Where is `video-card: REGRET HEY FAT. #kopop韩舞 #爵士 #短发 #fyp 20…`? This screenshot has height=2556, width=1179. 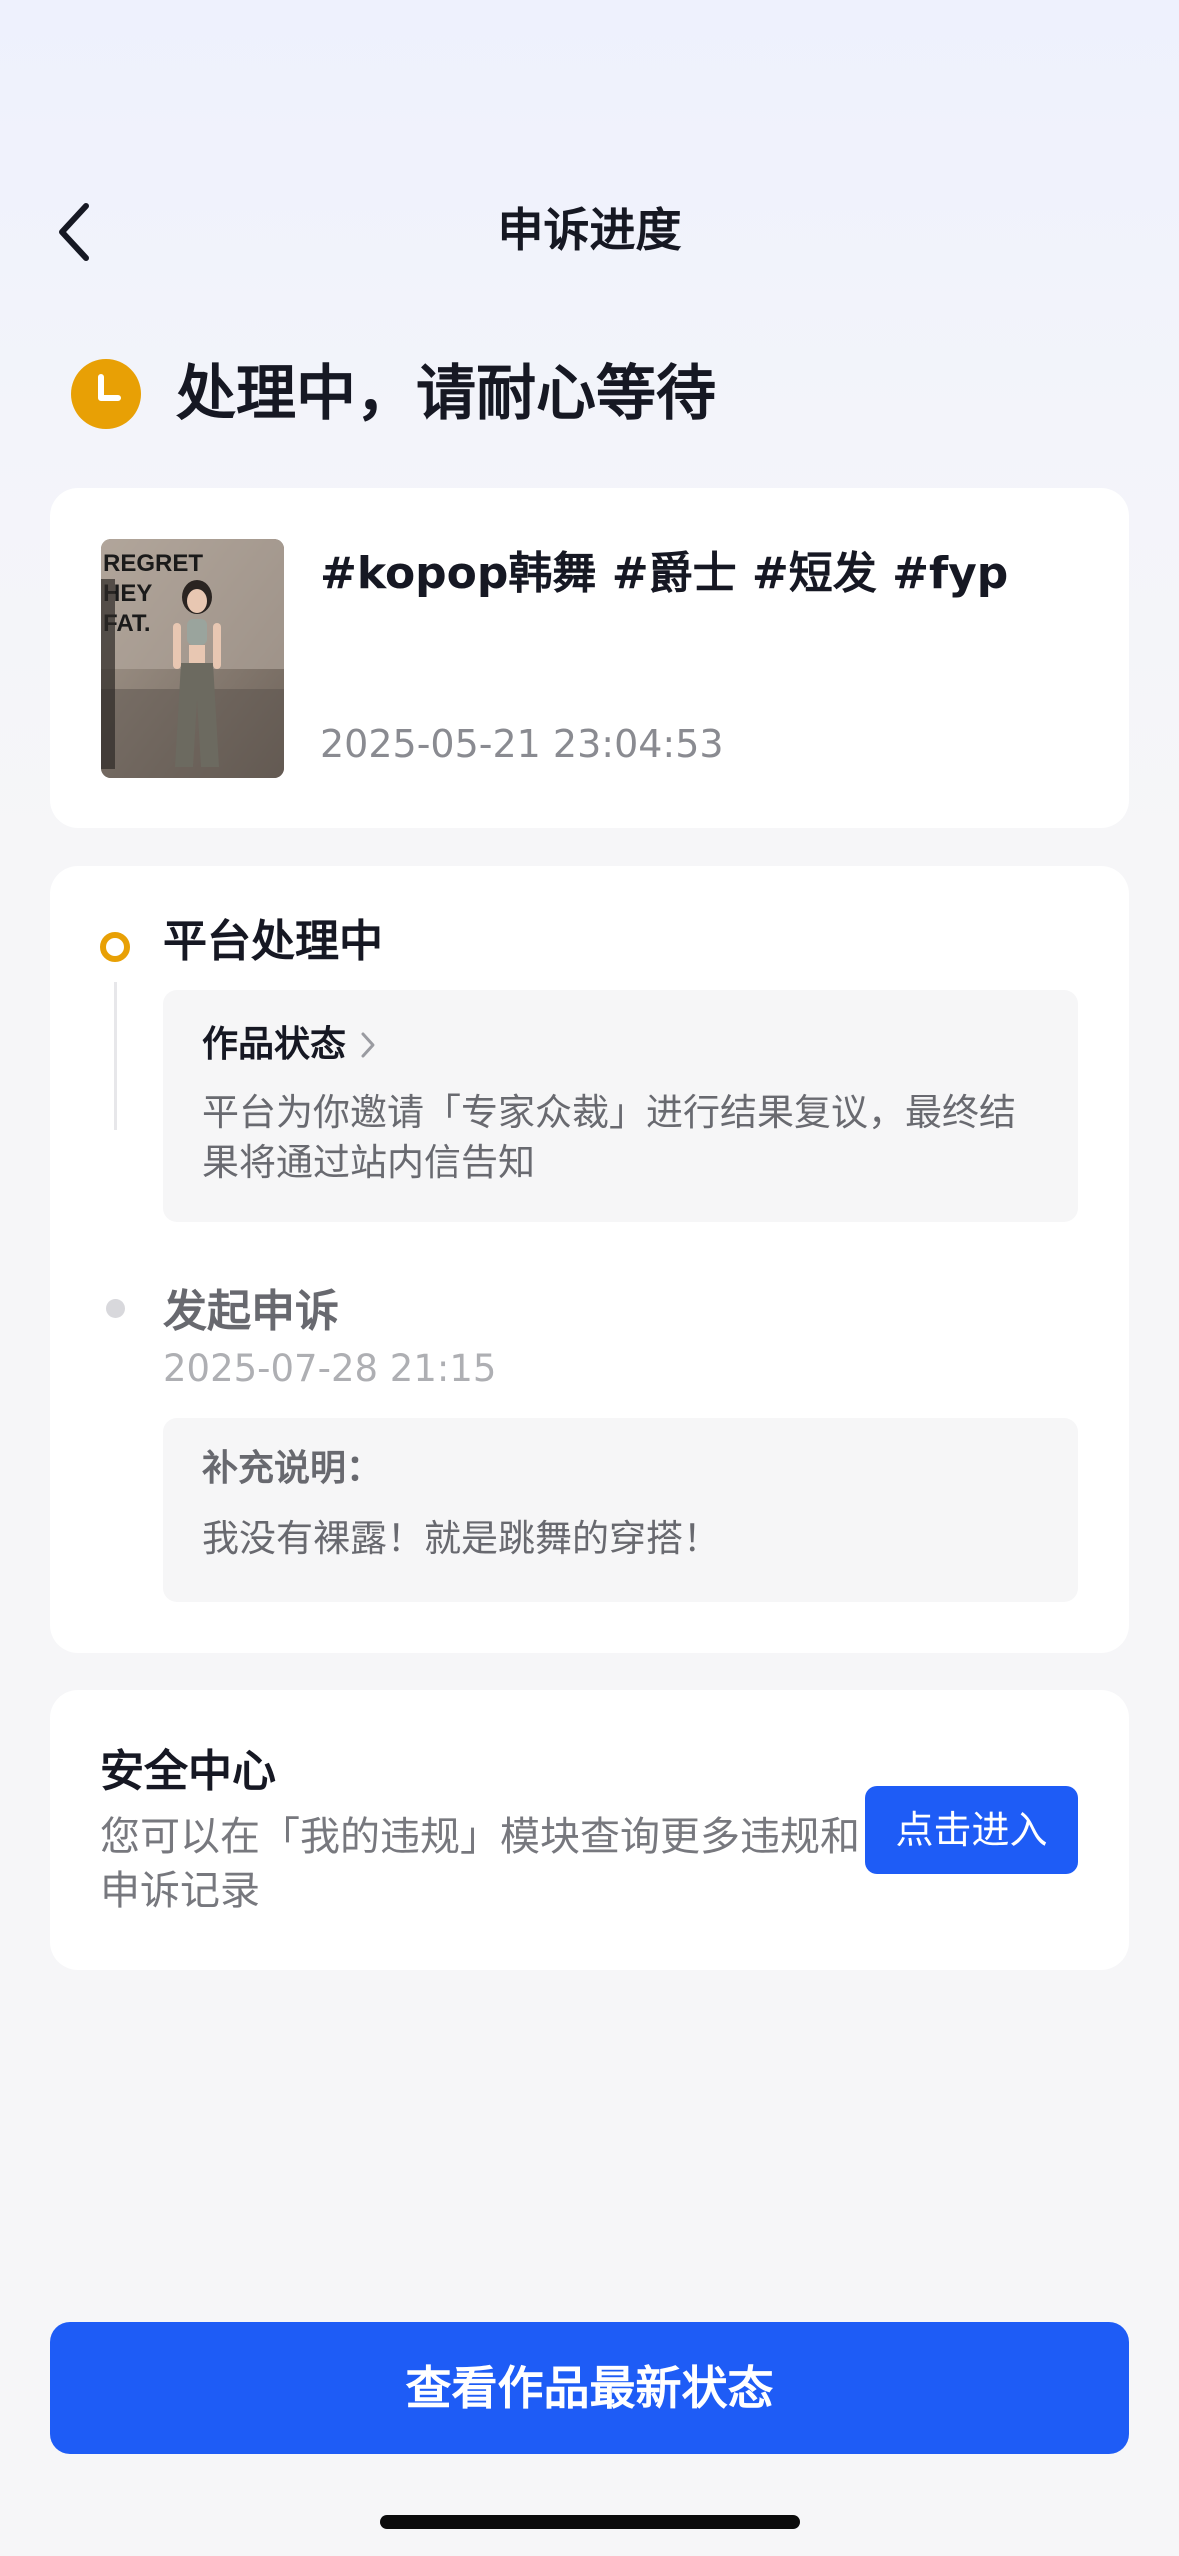 video-card: REGRET HEY FAT. #kopop韩舞 #爵士 #短发 #fyp 20… is located at coordinates (589, 658).